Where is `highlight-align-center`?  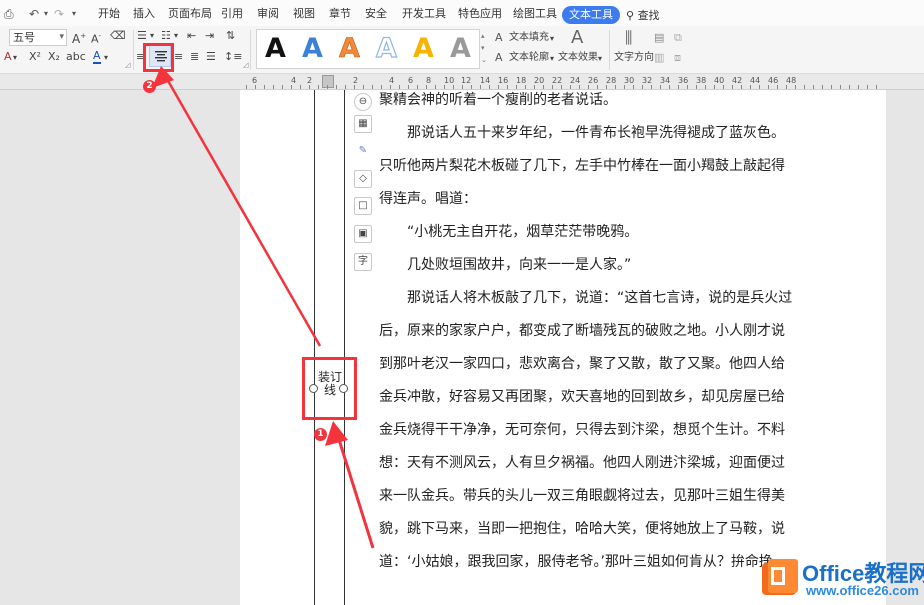 highlight-align-center is located at coordinates (158, 57).